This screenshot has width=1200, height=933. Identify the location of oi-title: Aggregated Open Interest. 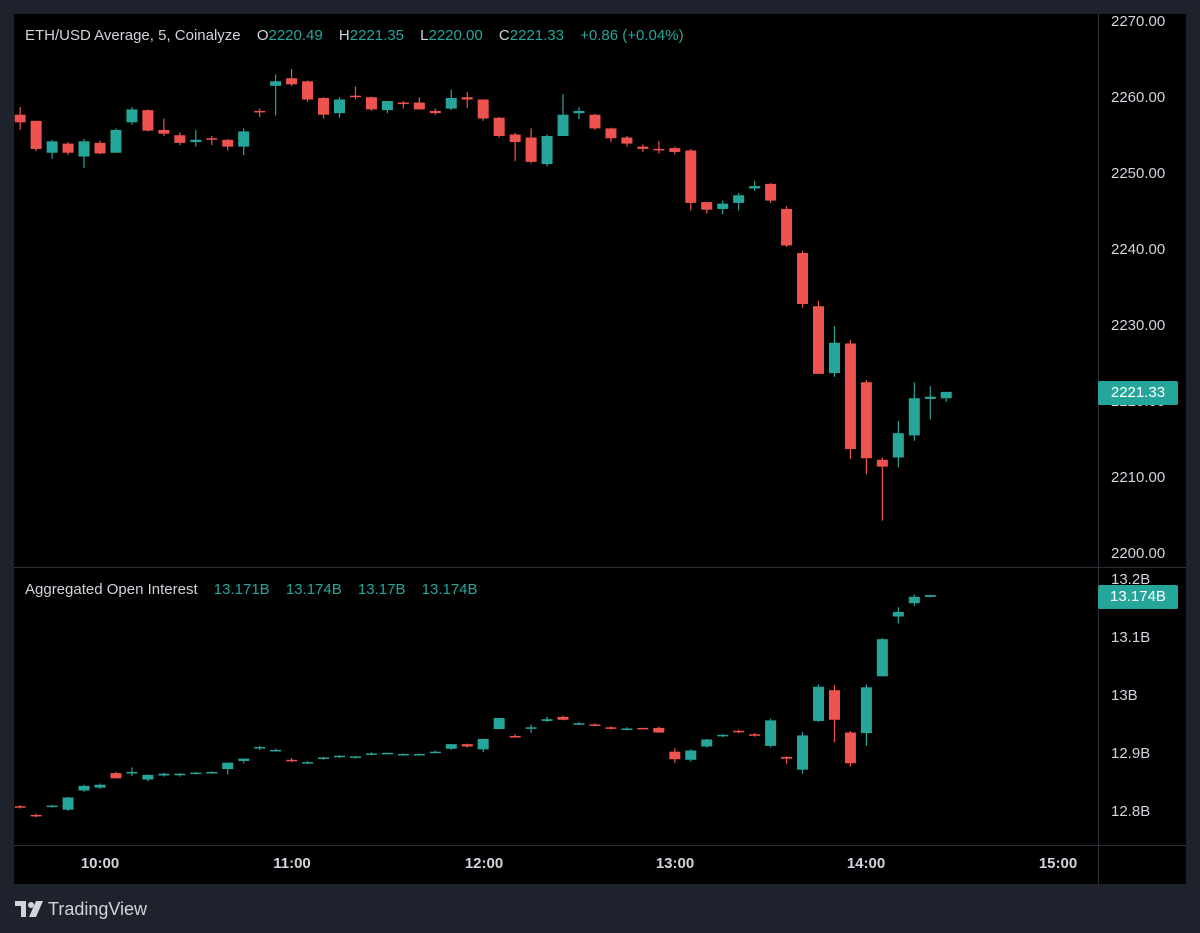
(111, 589).